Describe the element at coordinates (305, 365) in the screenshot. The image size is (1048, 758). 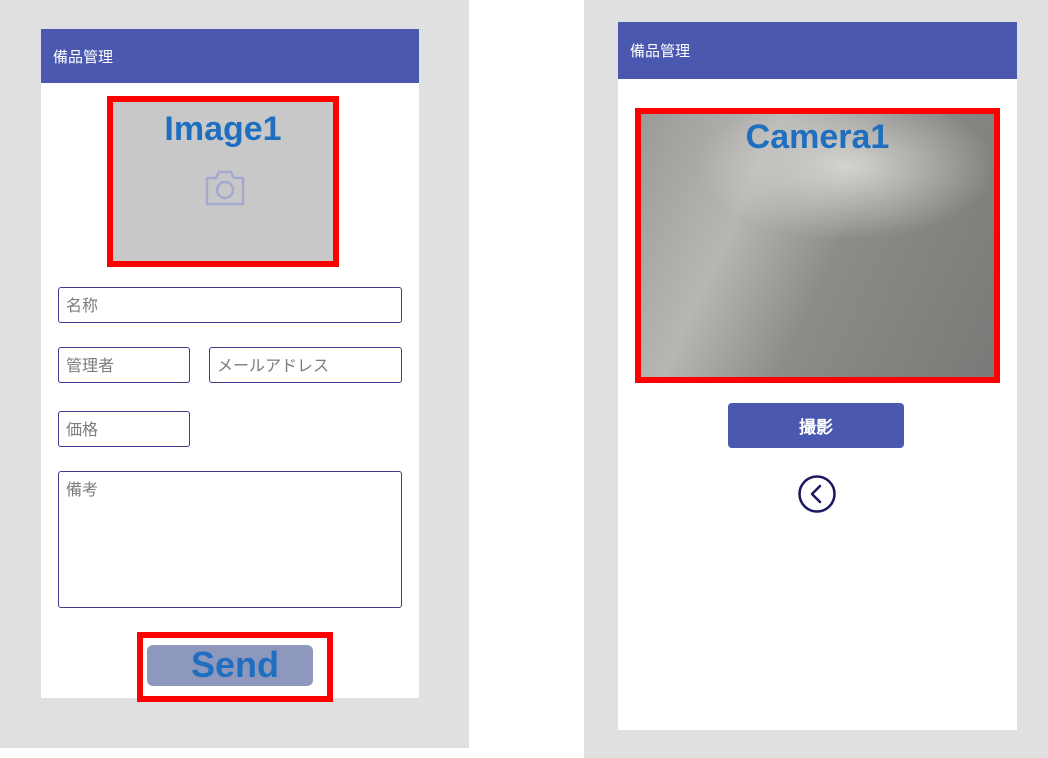
I see `email-field` at that location.